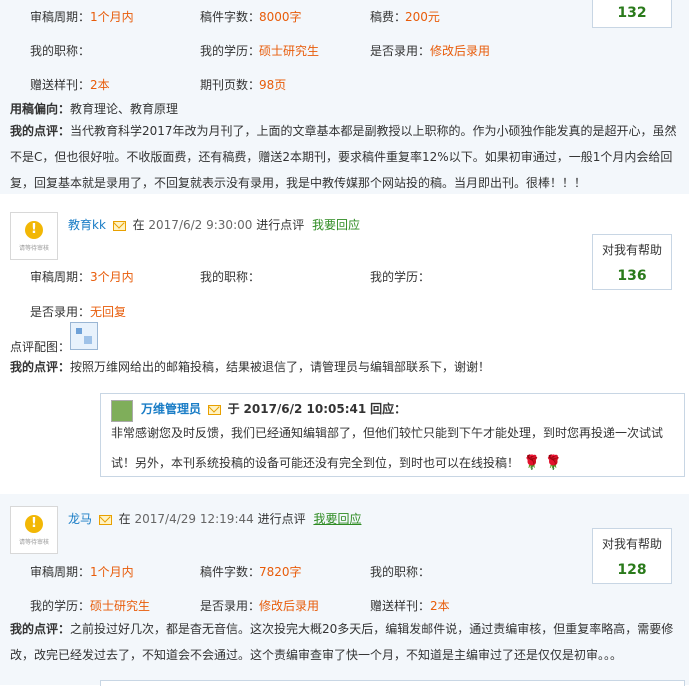 The height and width of the screenshot is (686, 689). Describe the element at coordinates (200, 225) in the screenshot. I see `review-date: 2017/6/2 9:30:00` at that location.